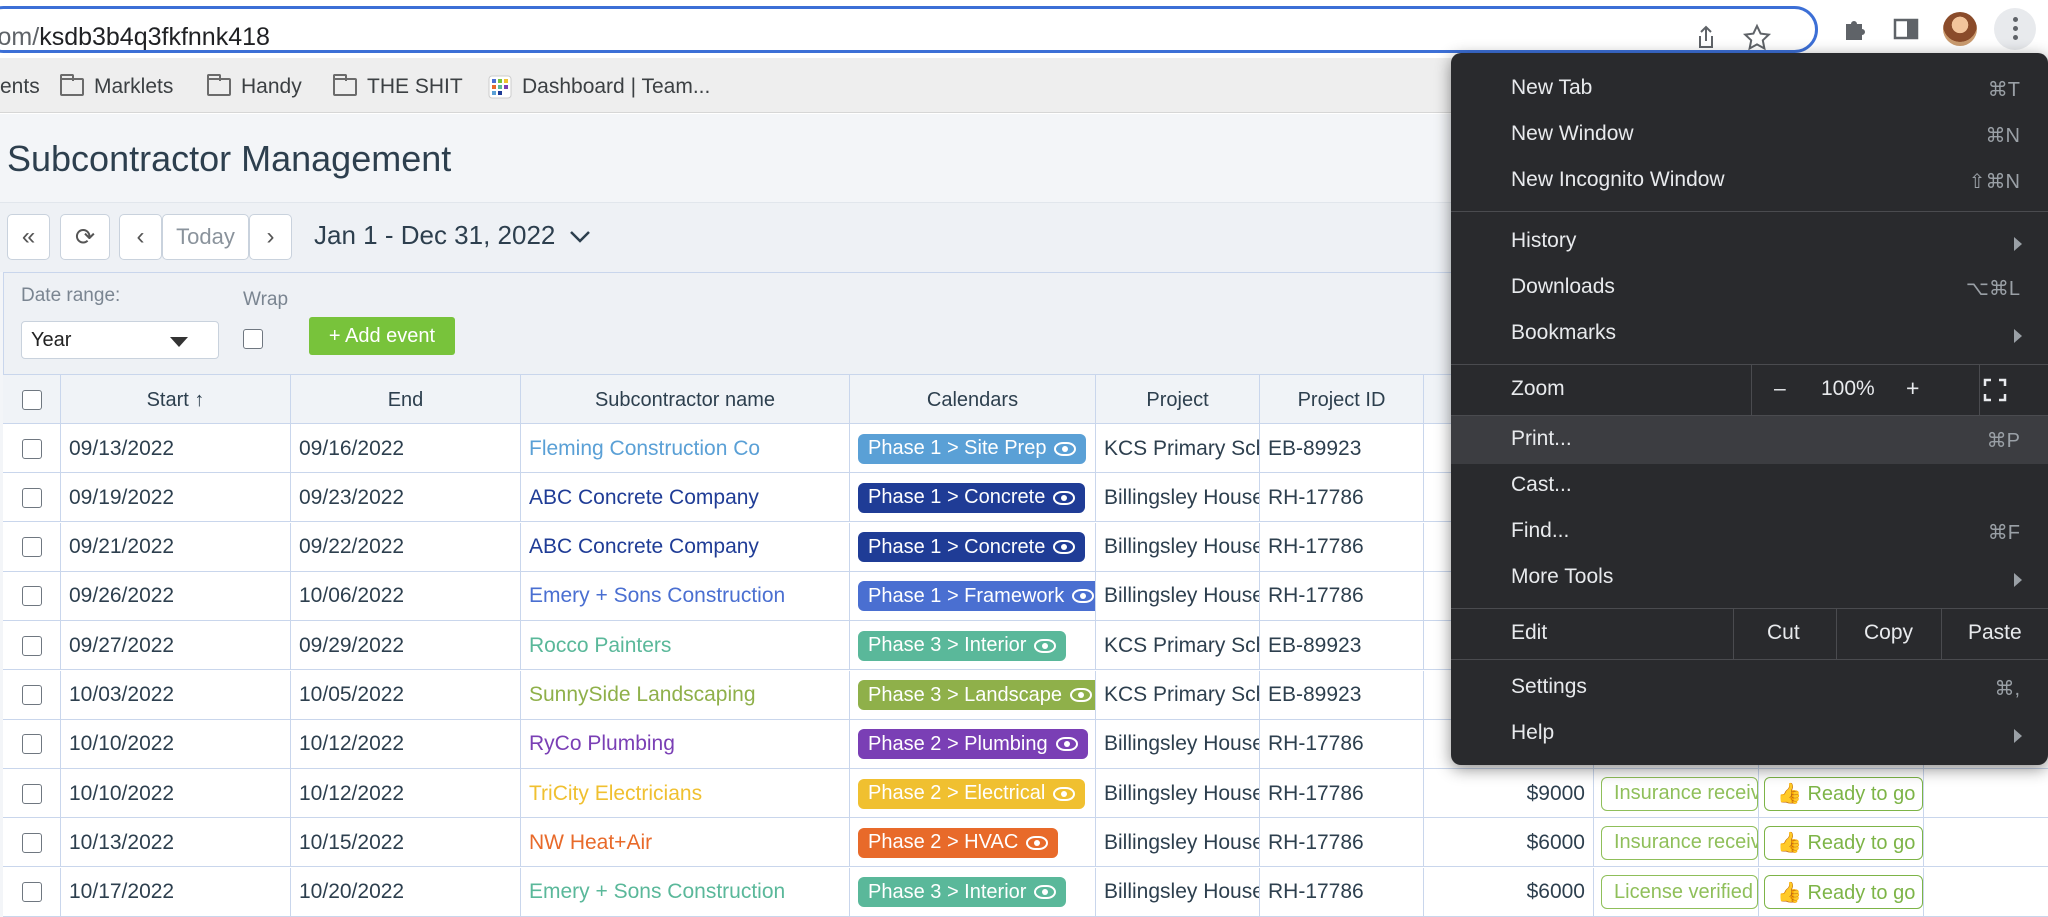  Describe the element at coordinates (1749, 335) in the screenshot. I see `menu-bookmarks: Bookmarks` at that location.